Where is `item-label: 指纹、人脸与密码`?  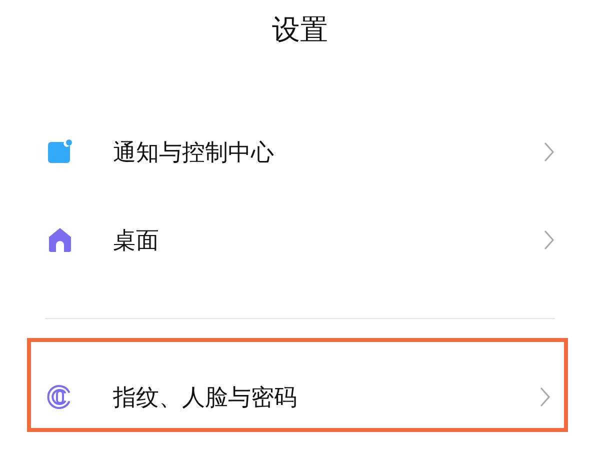
item-label: 指纹、人脸与密码 is located at coordinates (205, 398).